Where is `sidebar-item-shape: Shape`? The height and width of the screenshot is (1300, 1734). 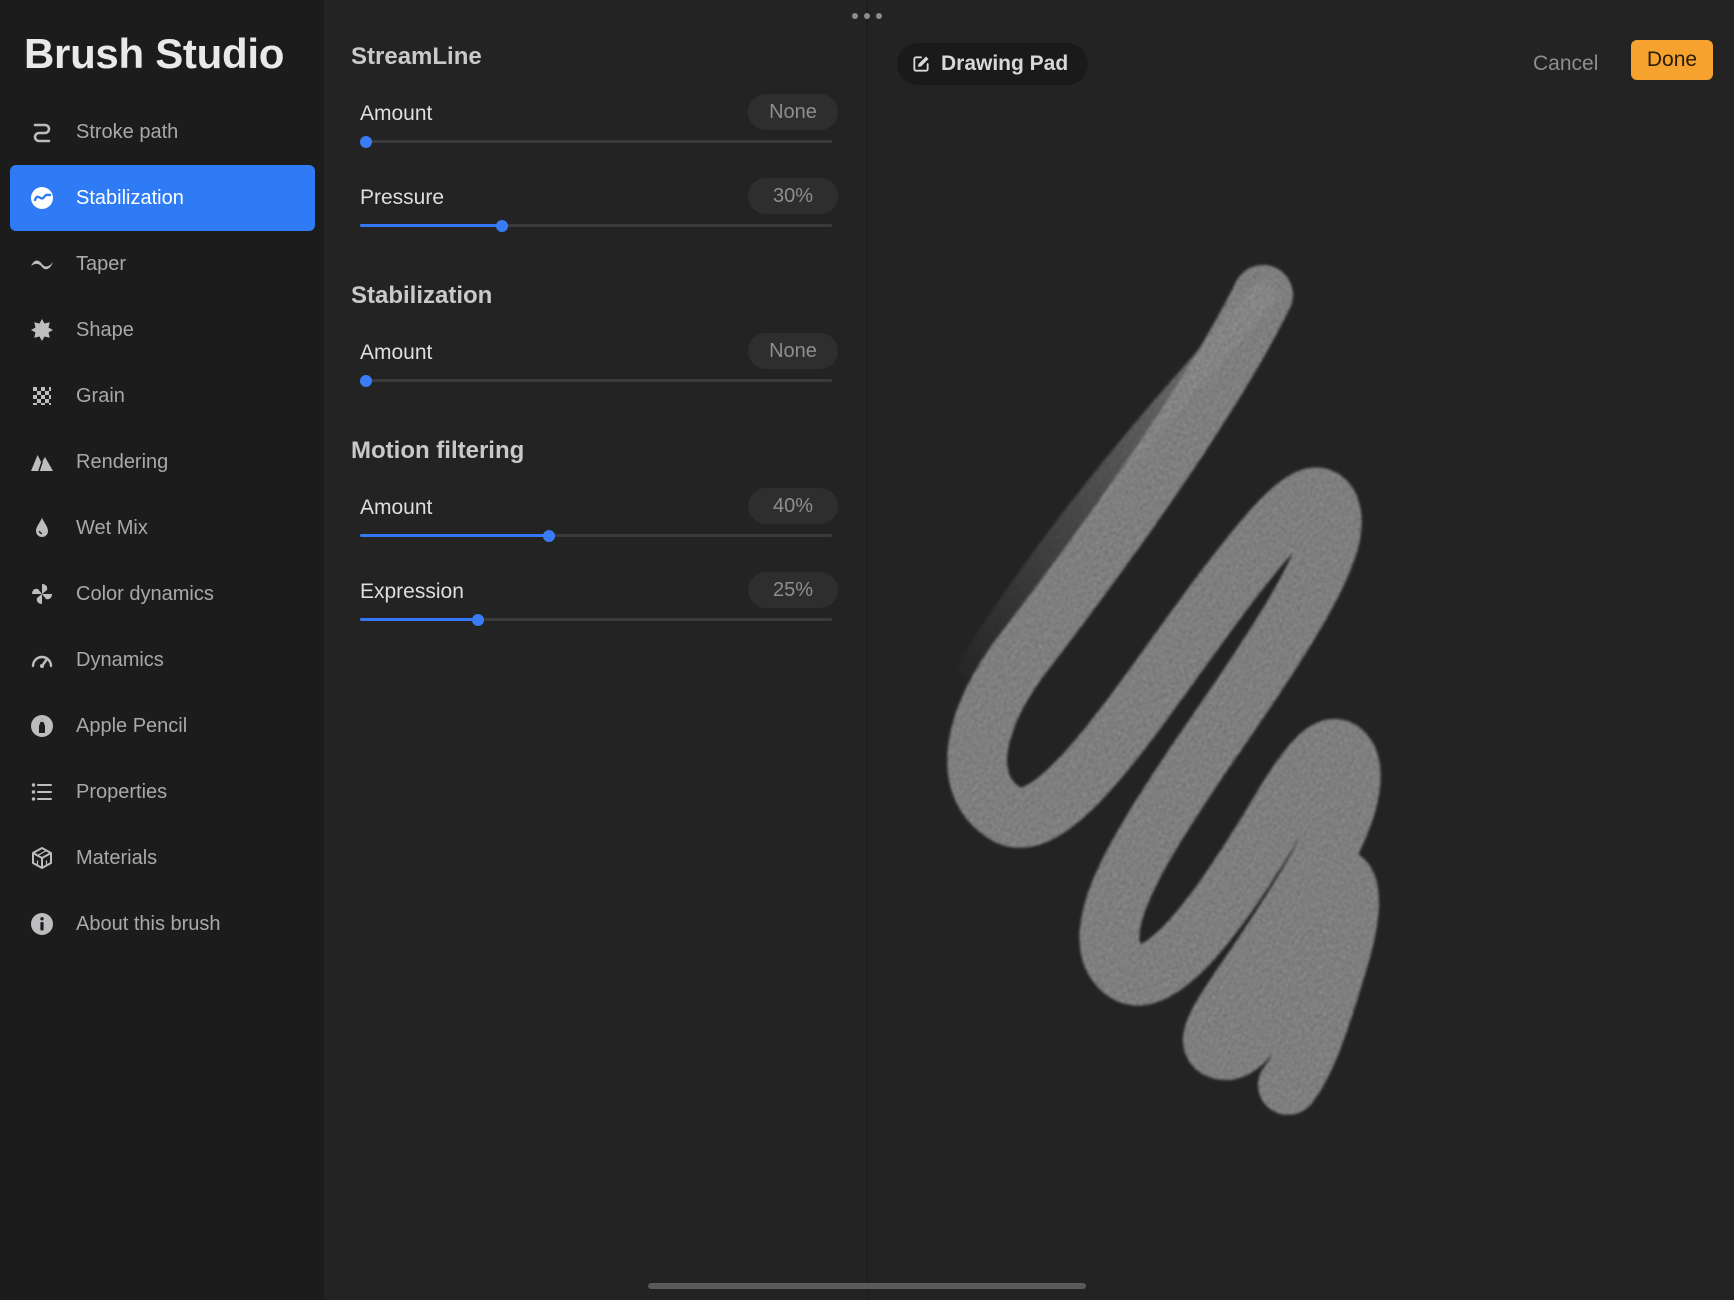
sidebar-item-shape: Shape is located at coordinates (162, 330).